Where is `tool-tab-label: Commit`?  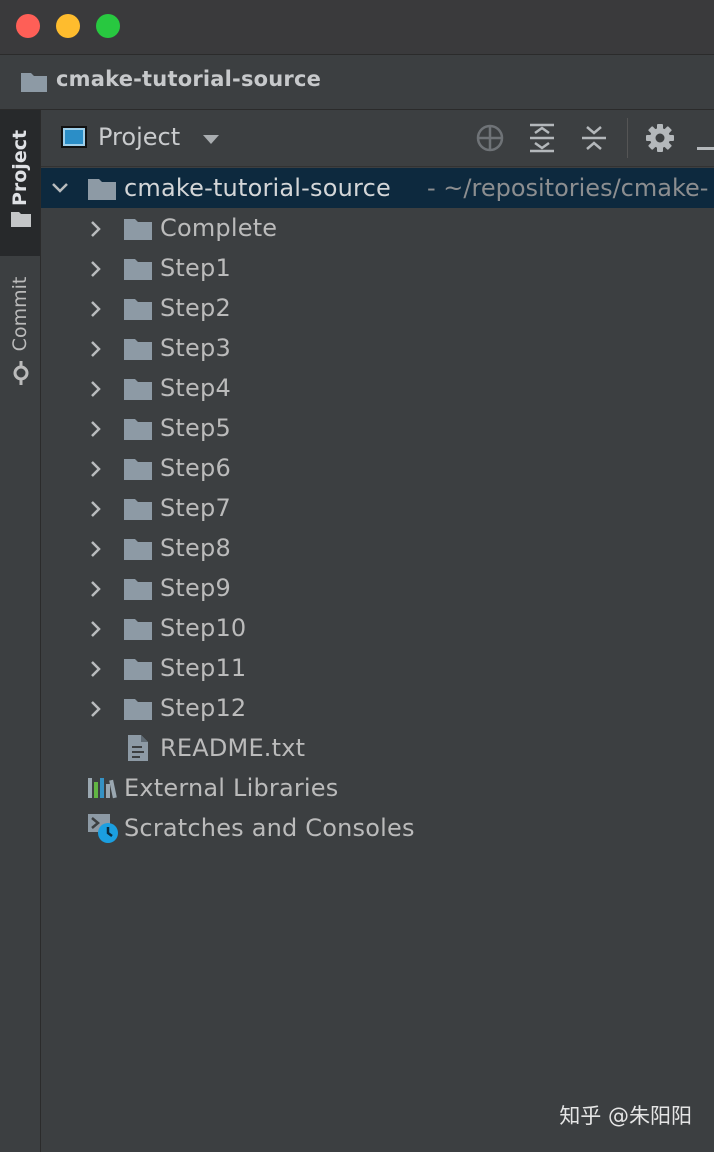
tool-tab-label: Commit is located at coordinates (20, 314).